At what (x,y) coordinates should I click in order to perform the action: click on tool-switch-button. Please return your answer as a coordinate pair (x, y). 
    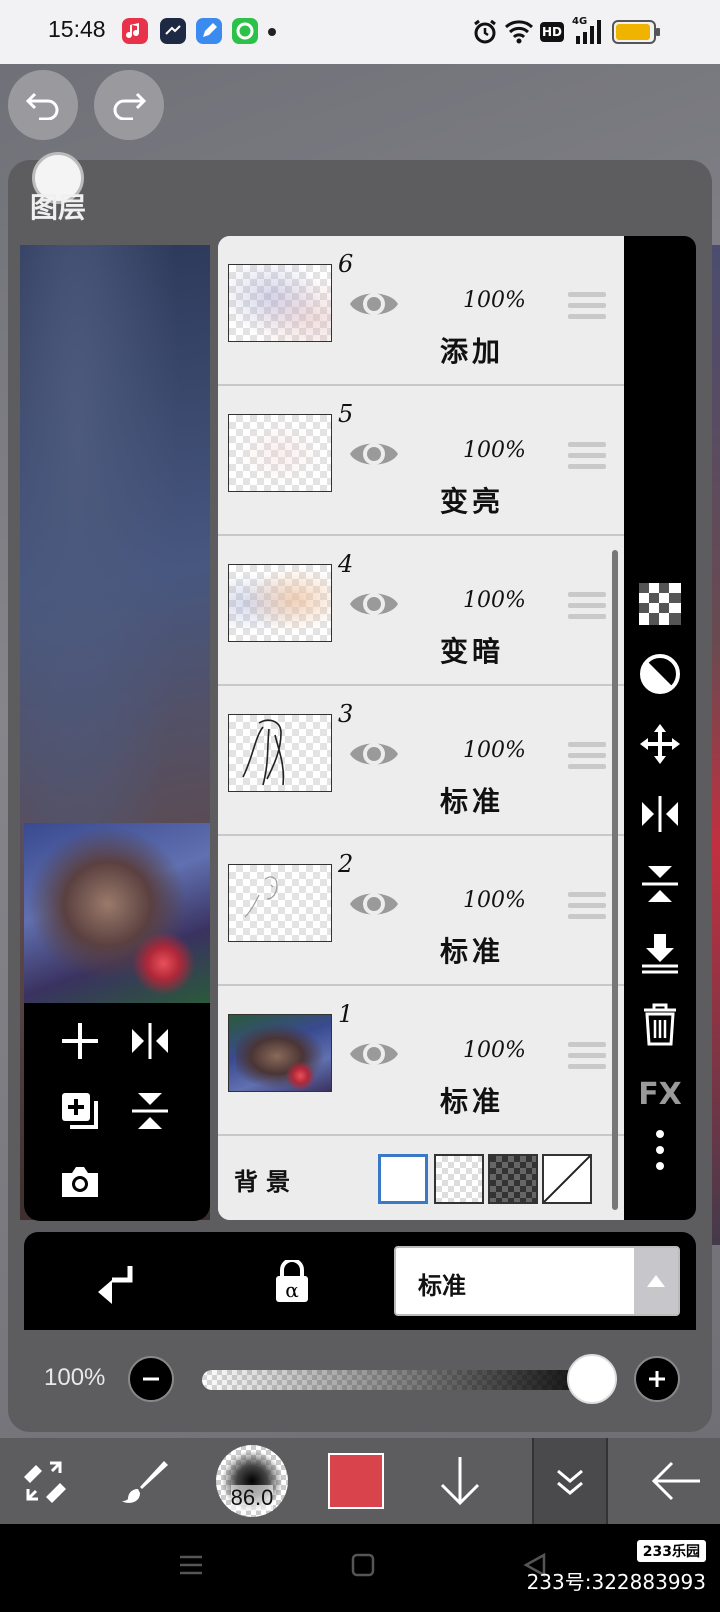
    Looking at the image, I should click on (44, 1481).